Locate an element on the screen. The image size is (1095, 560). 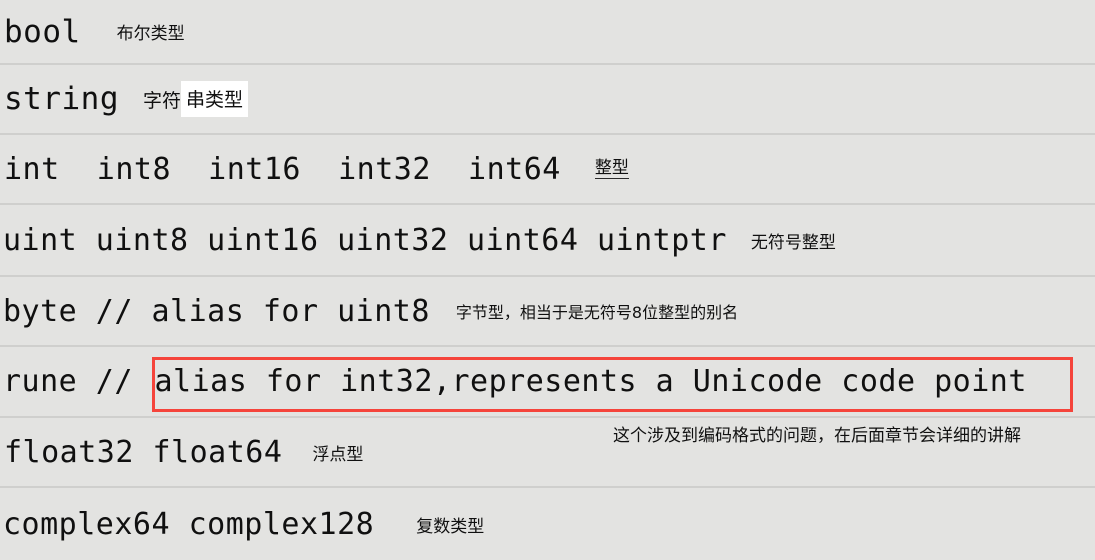
type-name-uint-family: uint uint8 uint16 uint32 uint64 uintptr is located at coordinates (365, 240).